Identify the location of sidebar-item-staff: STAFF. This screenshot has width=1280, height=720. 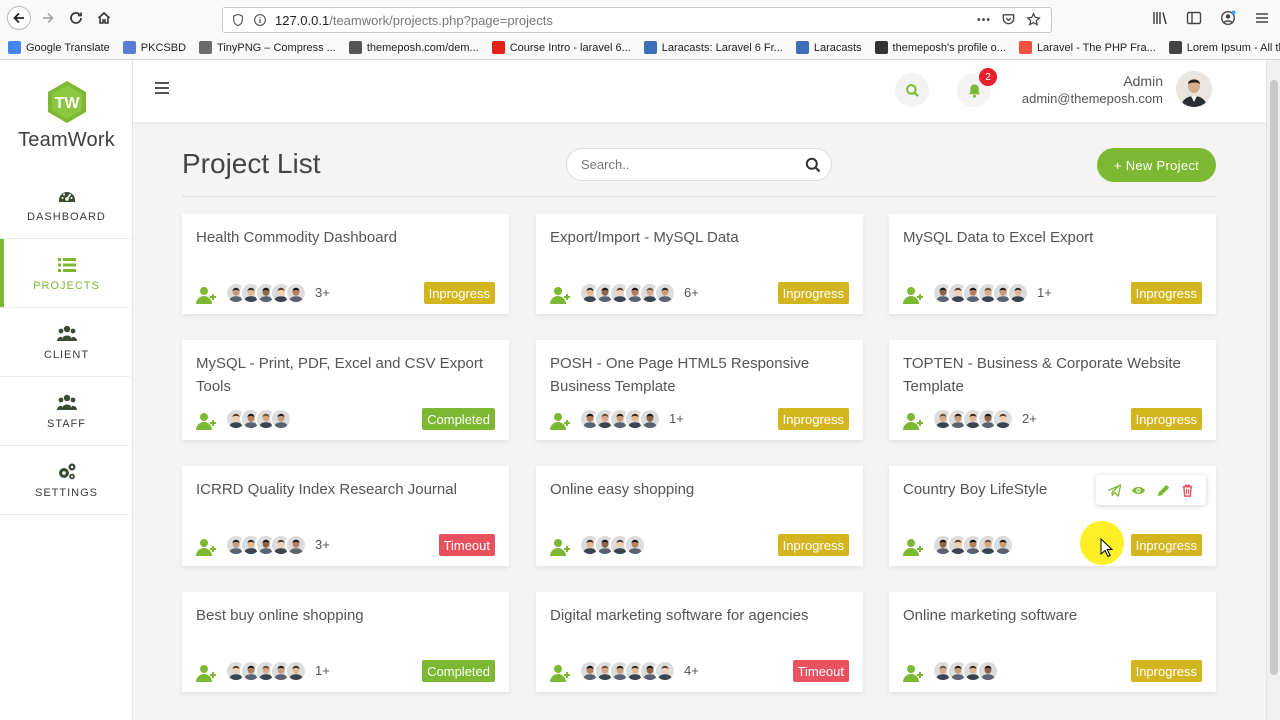
(66, 411).